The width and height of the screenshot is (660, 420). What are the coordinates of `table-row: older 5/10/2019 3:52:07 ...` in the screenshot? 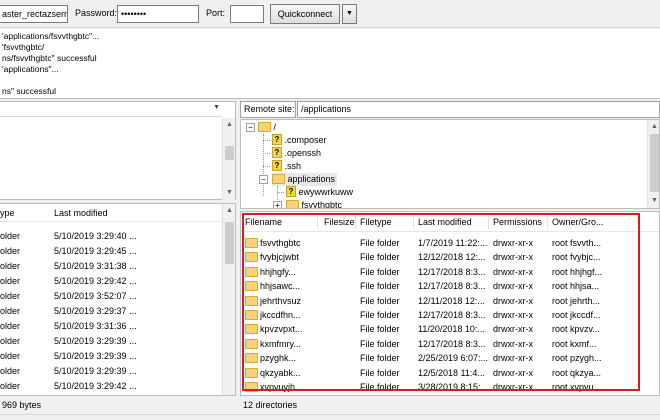 It's located at (111, 296).